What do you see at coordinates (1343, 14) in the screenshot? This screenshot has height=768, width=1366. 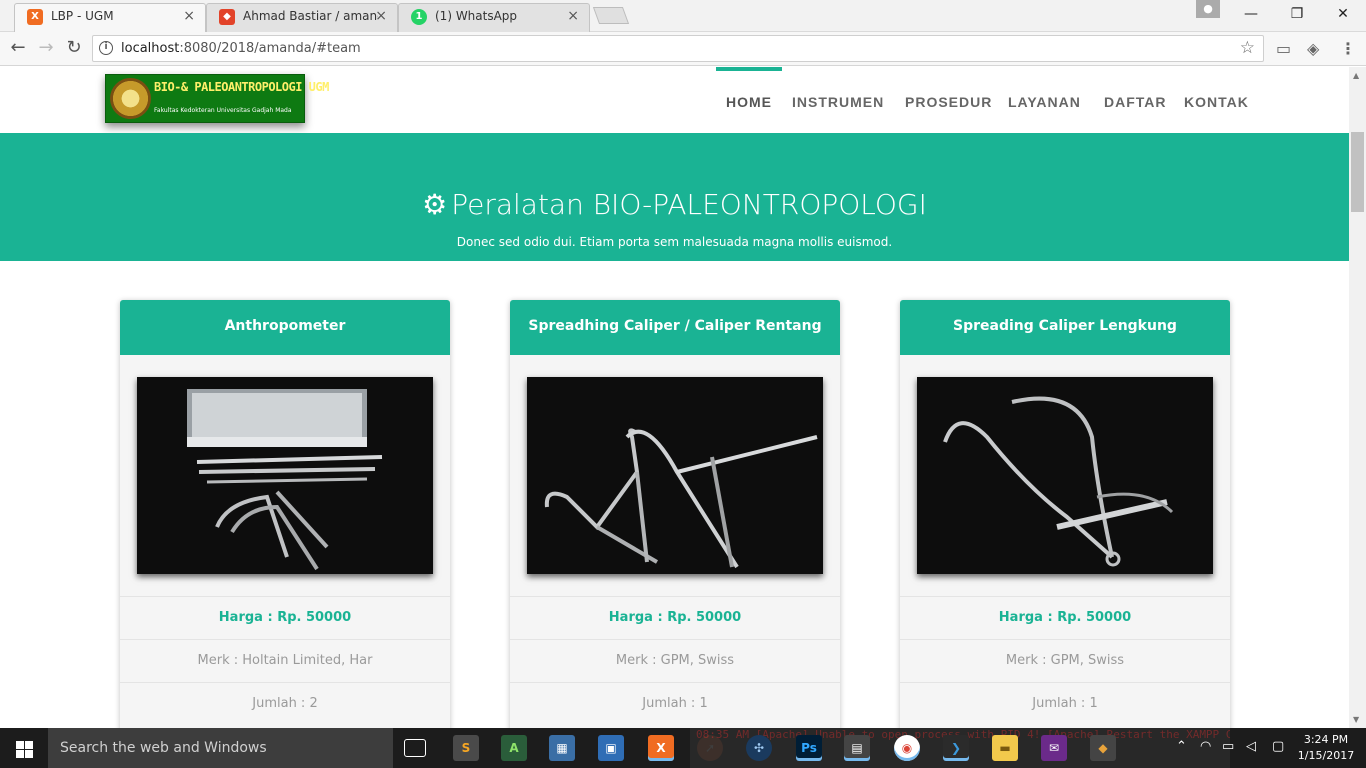 I see `close-window-icon: ✕` at bounding box center [1343, 14].